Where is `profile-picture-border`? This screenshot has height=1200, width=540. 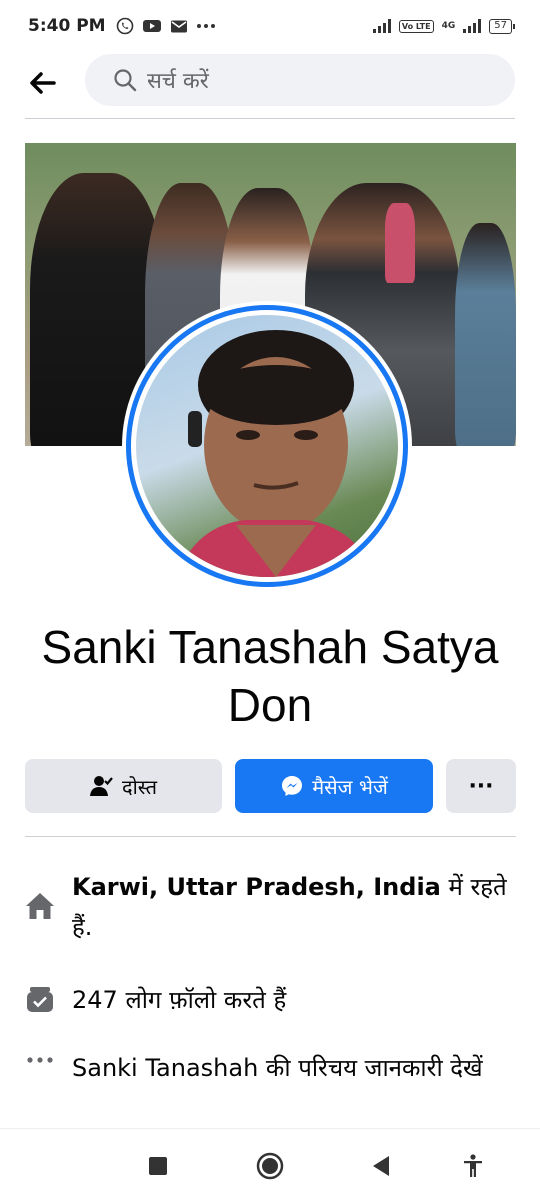 profile-picture-border is located at coordinates (267, 446).